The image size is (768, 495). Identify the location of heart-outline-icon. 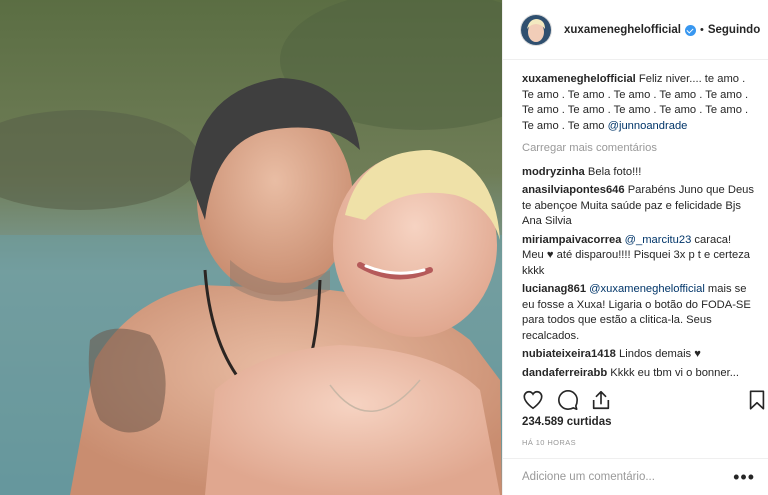
(533, 400).